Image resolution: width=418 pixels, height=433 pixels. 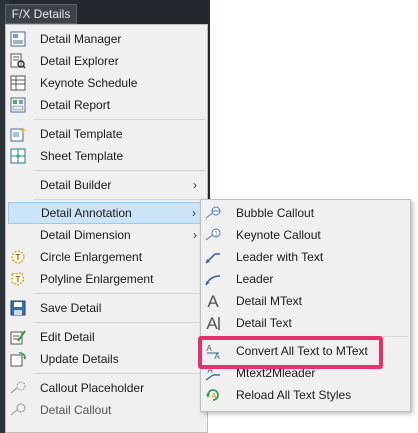 What do you see at coordinates (18, 156) in the screenshot?
I see `sheet-template-icon` at bounding box center [18, 156].